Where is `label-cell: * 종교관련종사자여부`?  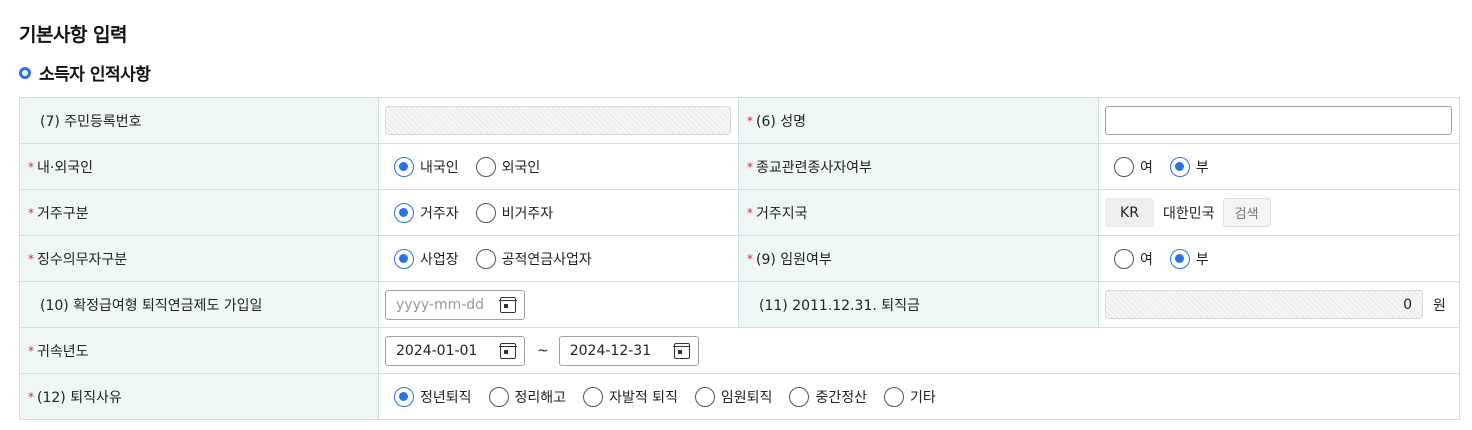
label-cell: * 종교관련종사자여부 is located at coordinates (918, 166).